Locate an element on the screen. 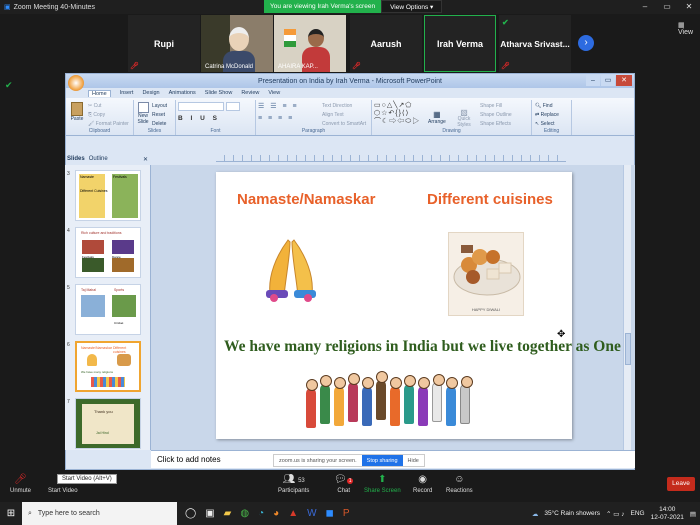 This screenshot has width=700, height=525. share-screen-icon: ⬆ is located at coordinates (382, 479).